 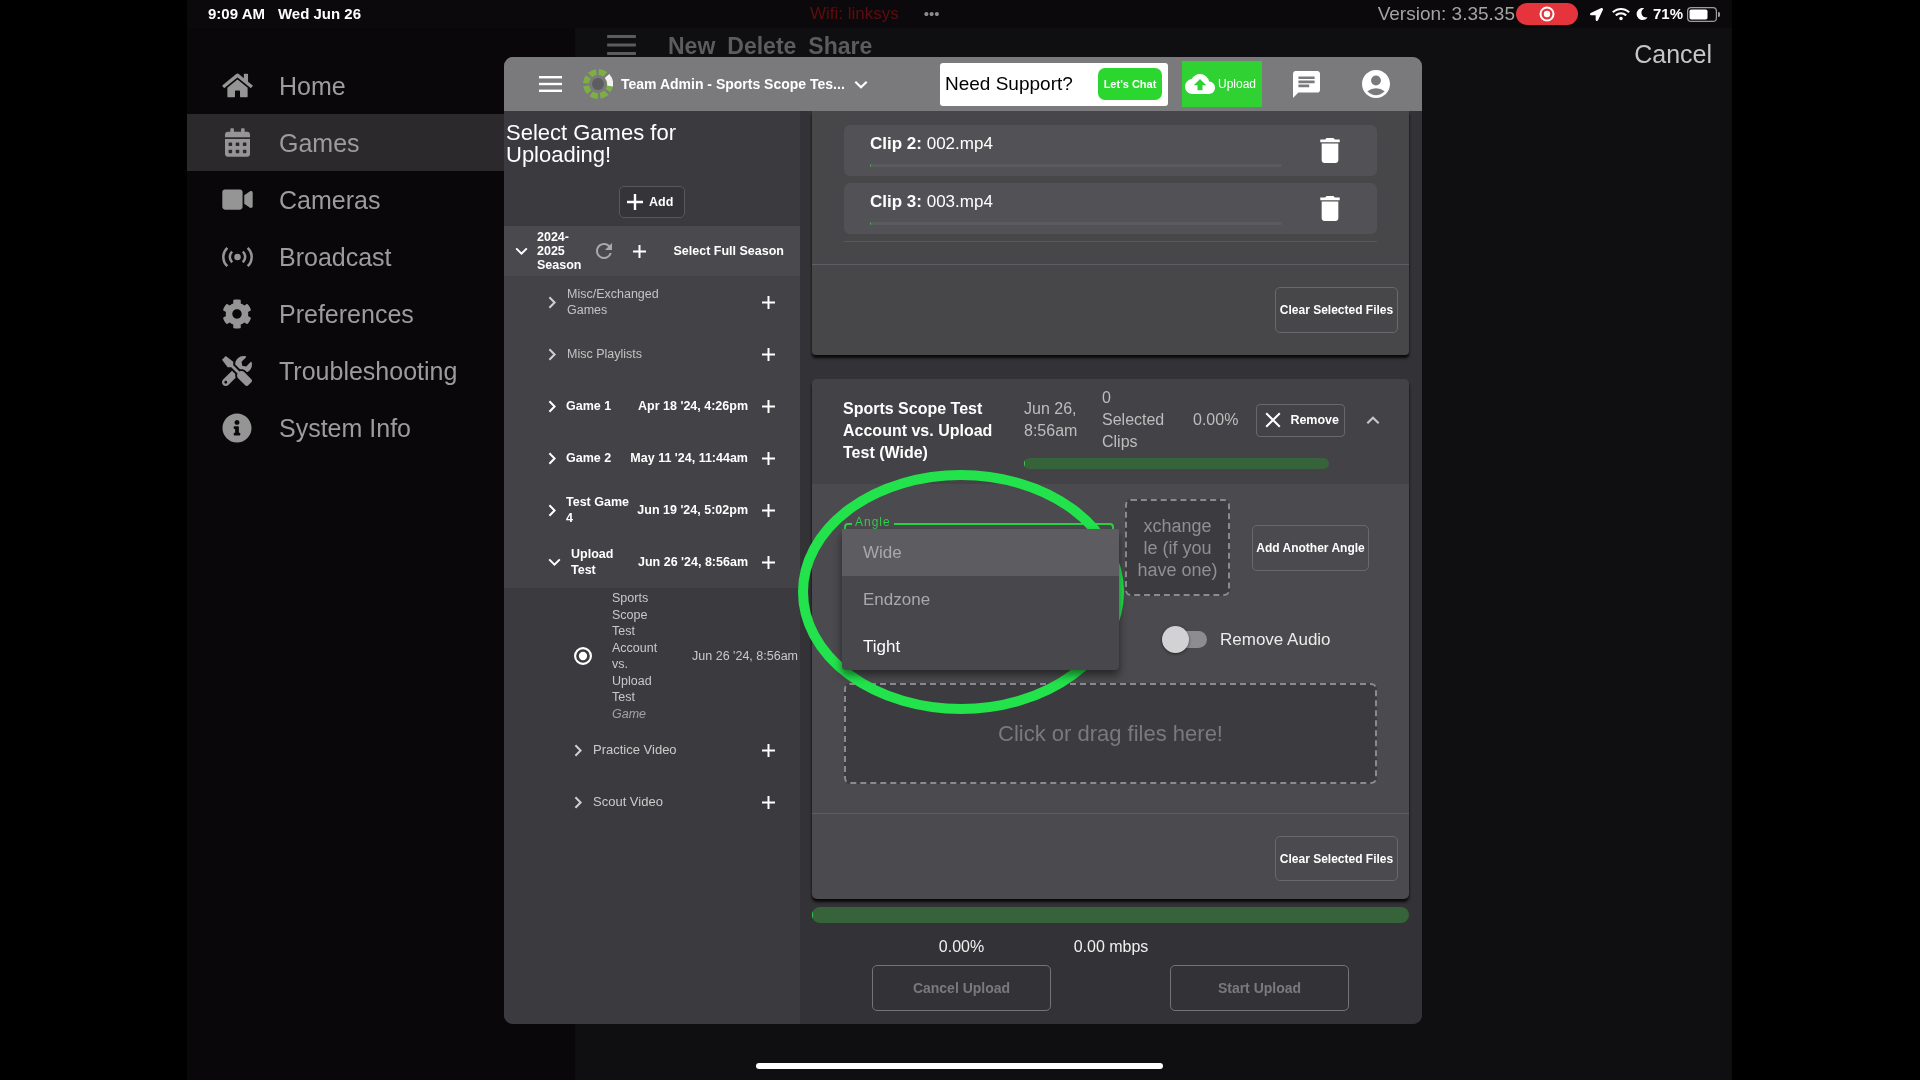 What do you see at coordinates (237, 199) in the screenshot?
I see `video-camera-icon` at bounding box center [237, 199].